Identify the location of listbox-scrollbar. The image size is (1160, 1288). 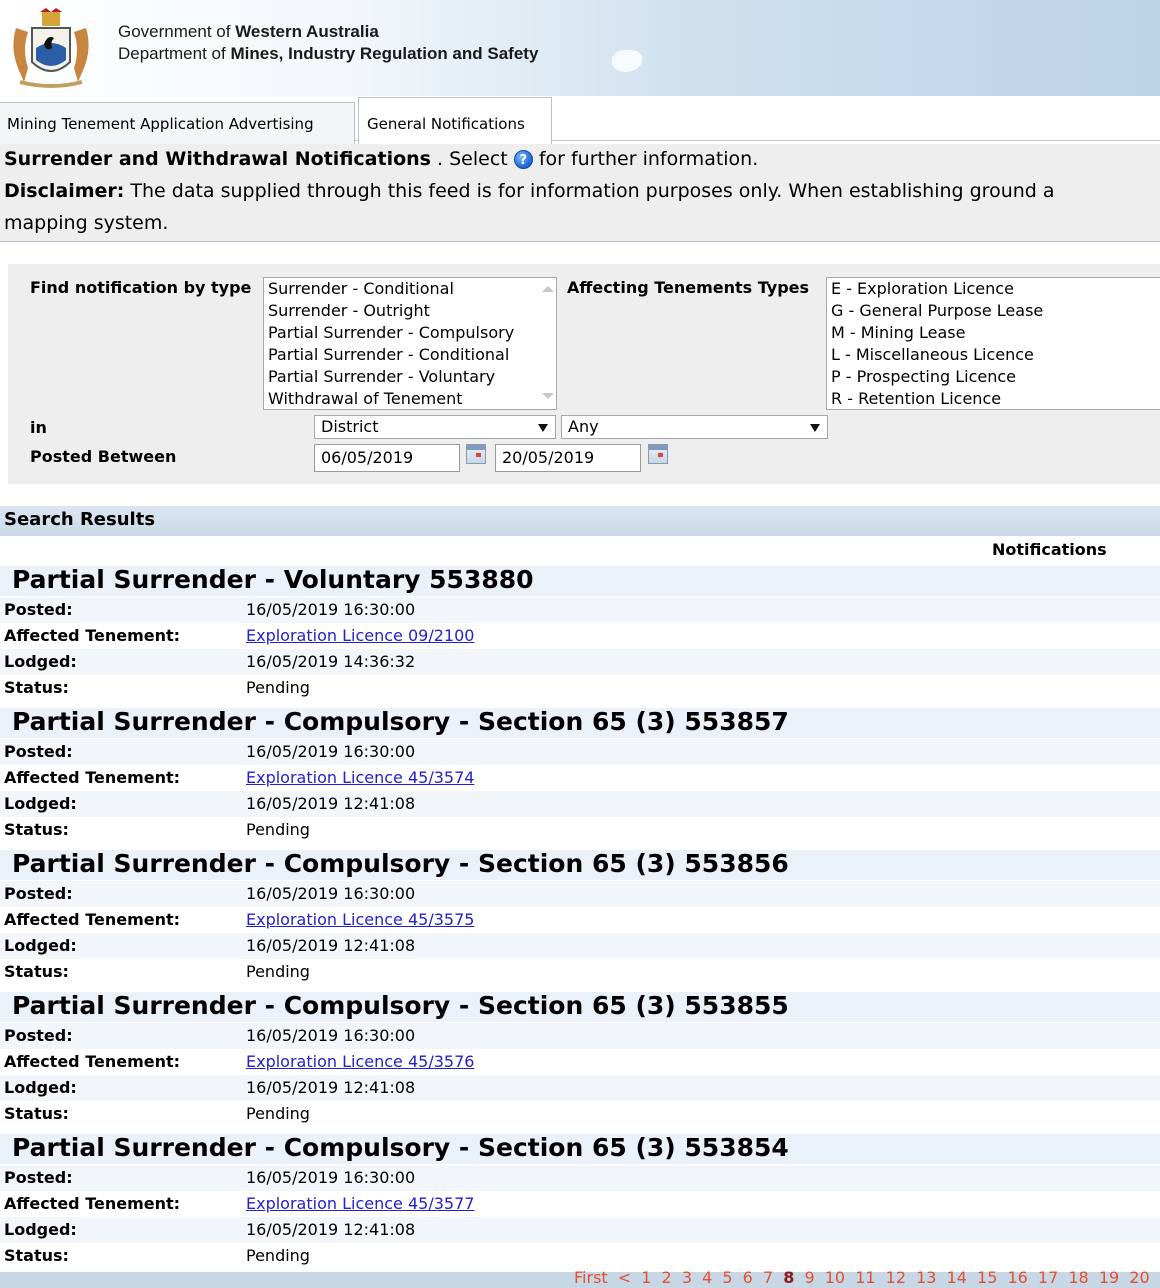
(547, 343).